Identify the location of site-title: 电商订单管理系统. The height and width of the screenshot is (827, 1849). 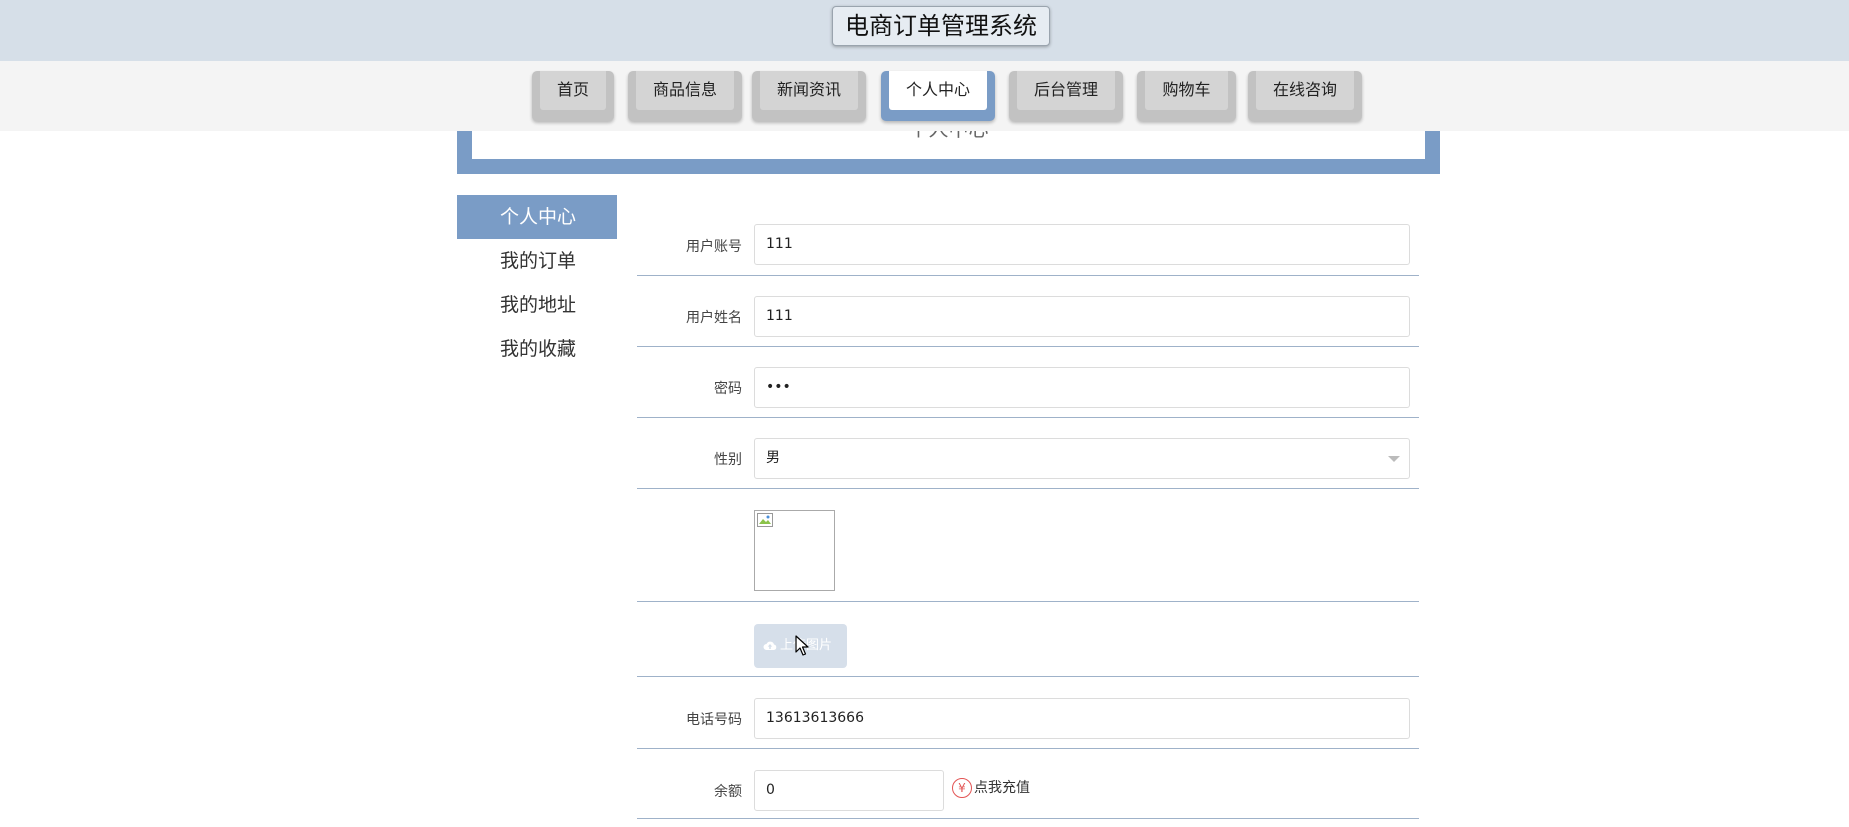
(941, 26).